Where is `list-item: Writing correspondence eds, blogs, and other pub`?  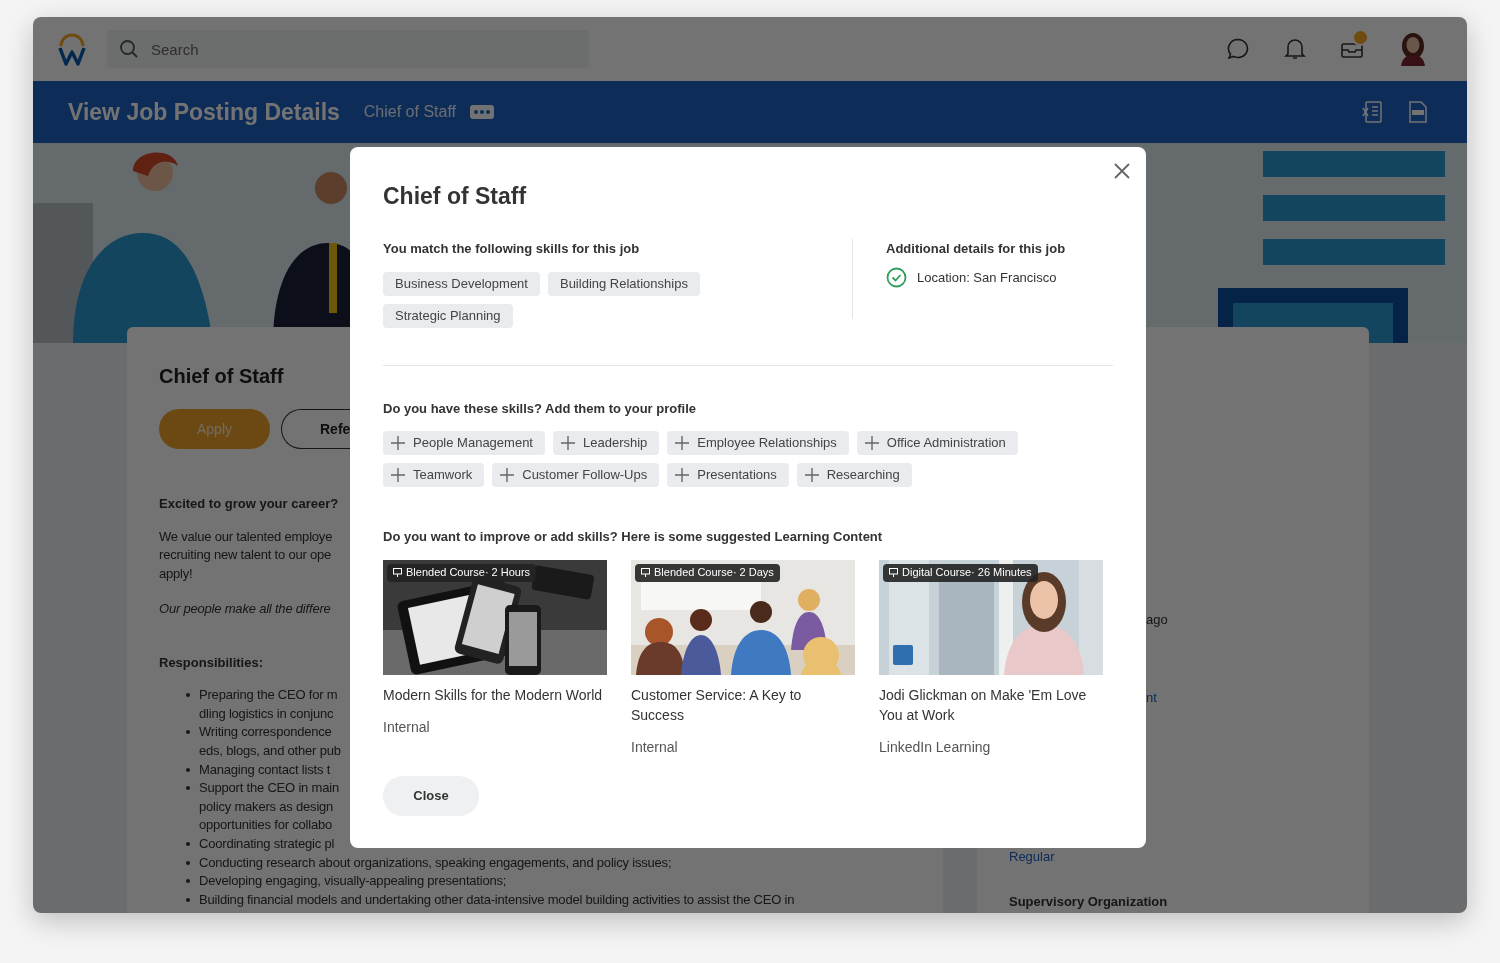 list-item: Writing correspondence eds, blogs, and other pub is located at coordinates (270, 742).